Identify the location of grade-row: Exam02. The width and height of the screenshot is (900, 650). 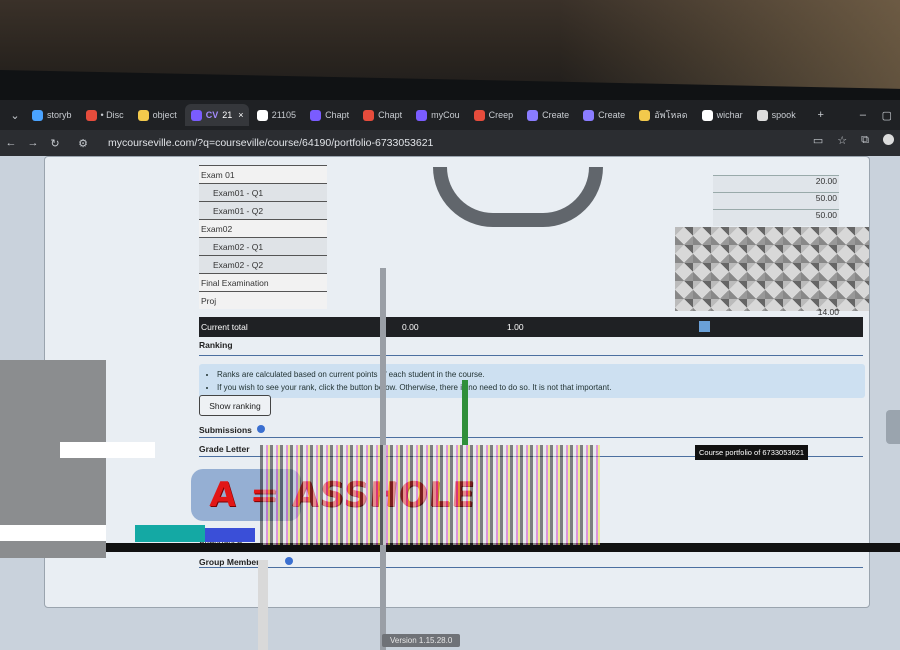
(263, 228).